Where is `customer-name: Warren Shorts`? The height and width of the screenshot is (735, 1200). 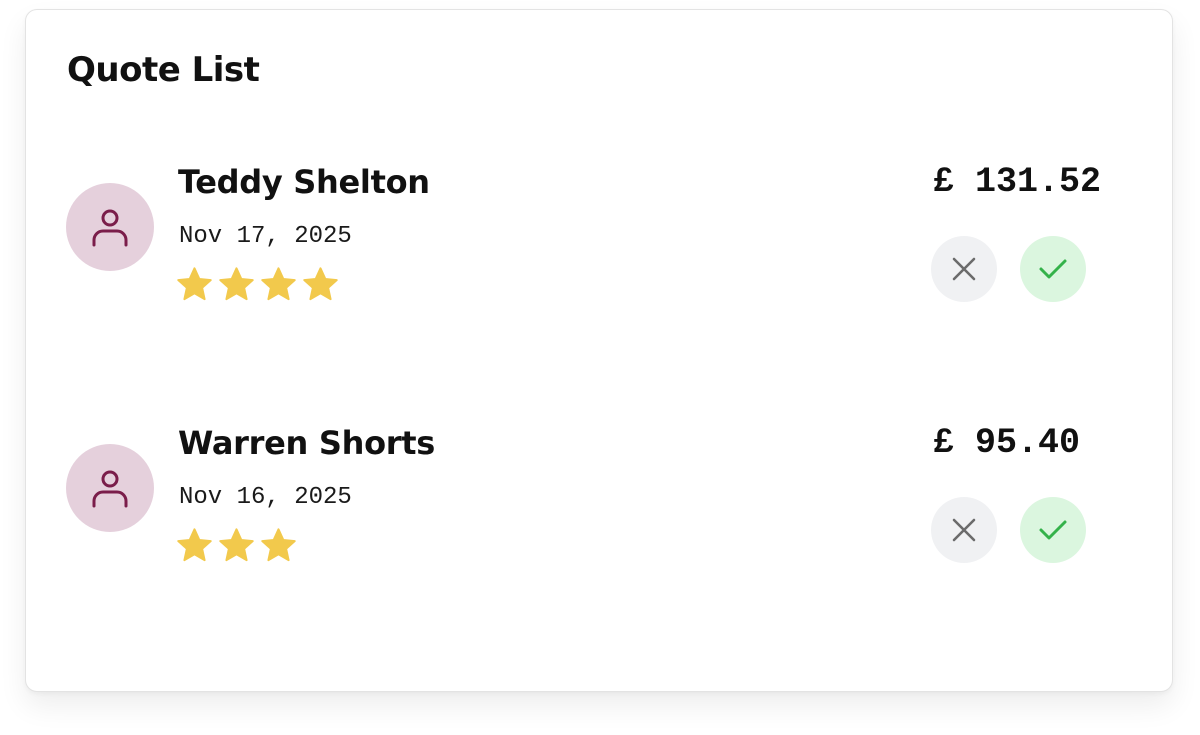
customer-name: Warren Shorts is located at coordinates (306, 443).